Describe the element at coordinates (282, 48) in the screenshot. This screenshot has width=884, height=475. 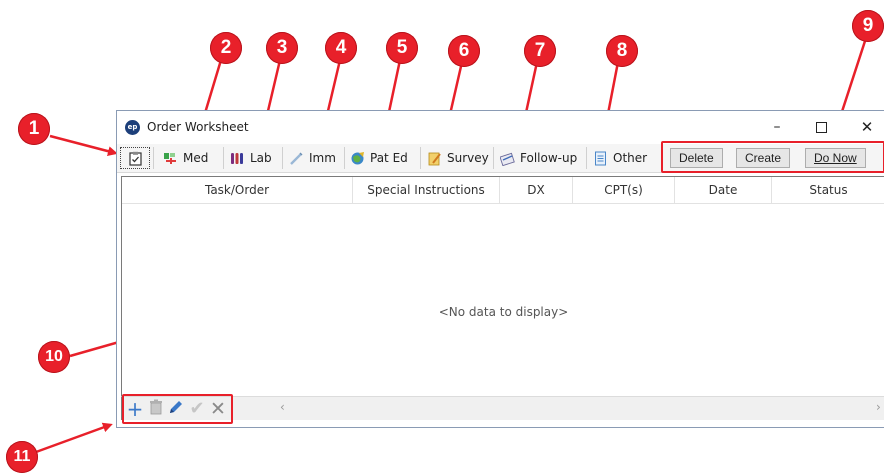
I see `callout-3: 3` at that location.